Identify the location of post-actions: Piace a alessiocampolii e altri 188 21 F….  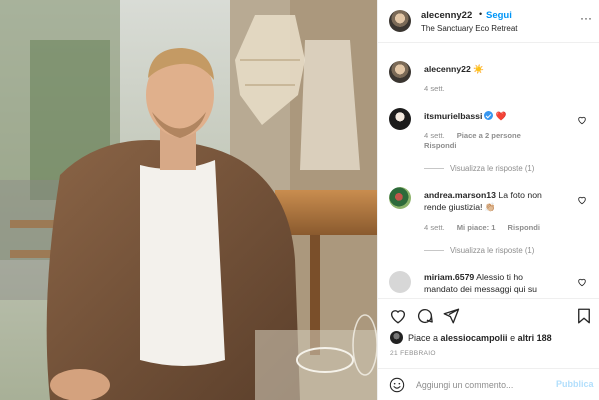
(488, 333).